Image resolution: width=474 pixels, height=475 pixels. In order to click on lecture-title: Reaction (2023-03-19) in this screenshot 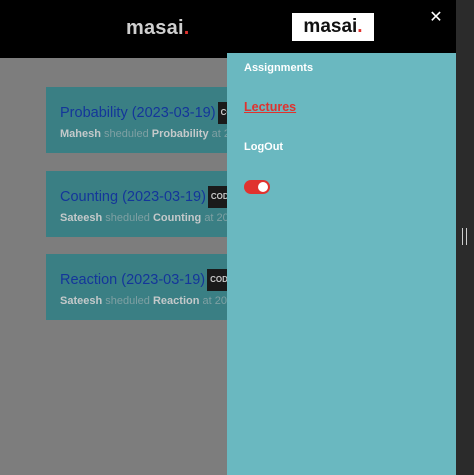, I will do `click(132, 280)`.